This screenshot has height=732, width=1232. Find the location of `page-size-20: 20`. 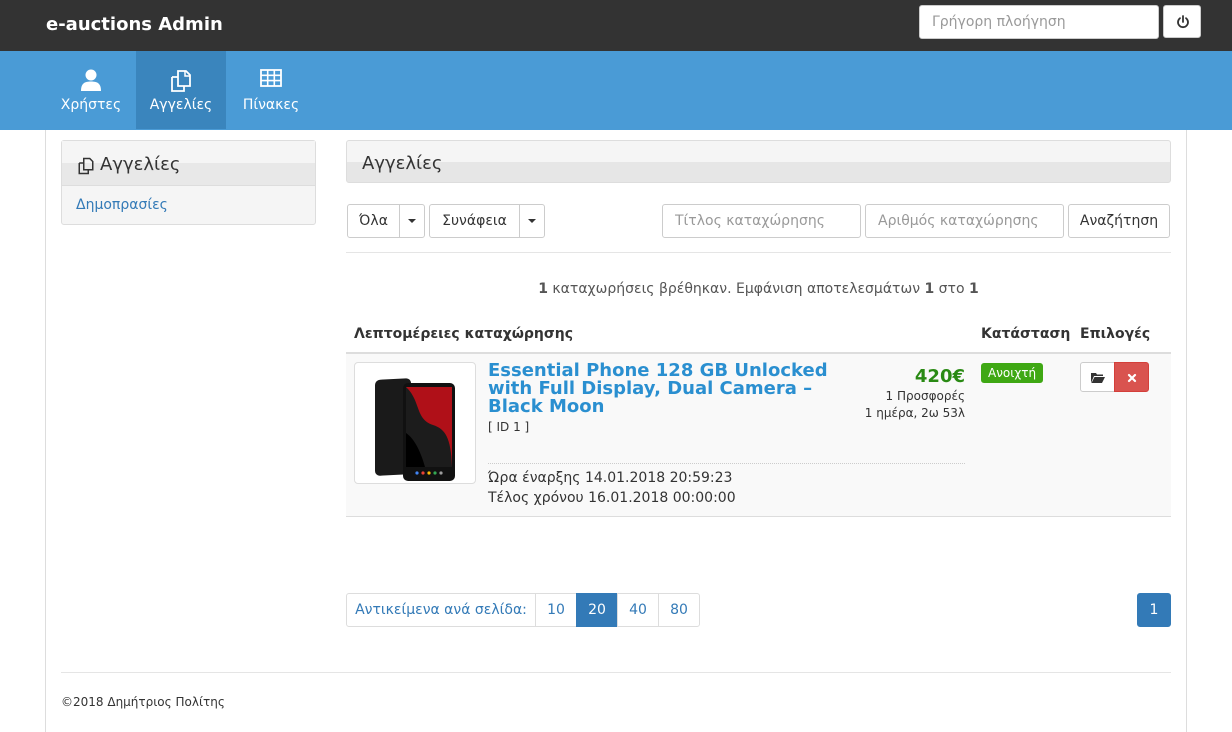

page-size-20: 20 is located at coordinates (597, 610).